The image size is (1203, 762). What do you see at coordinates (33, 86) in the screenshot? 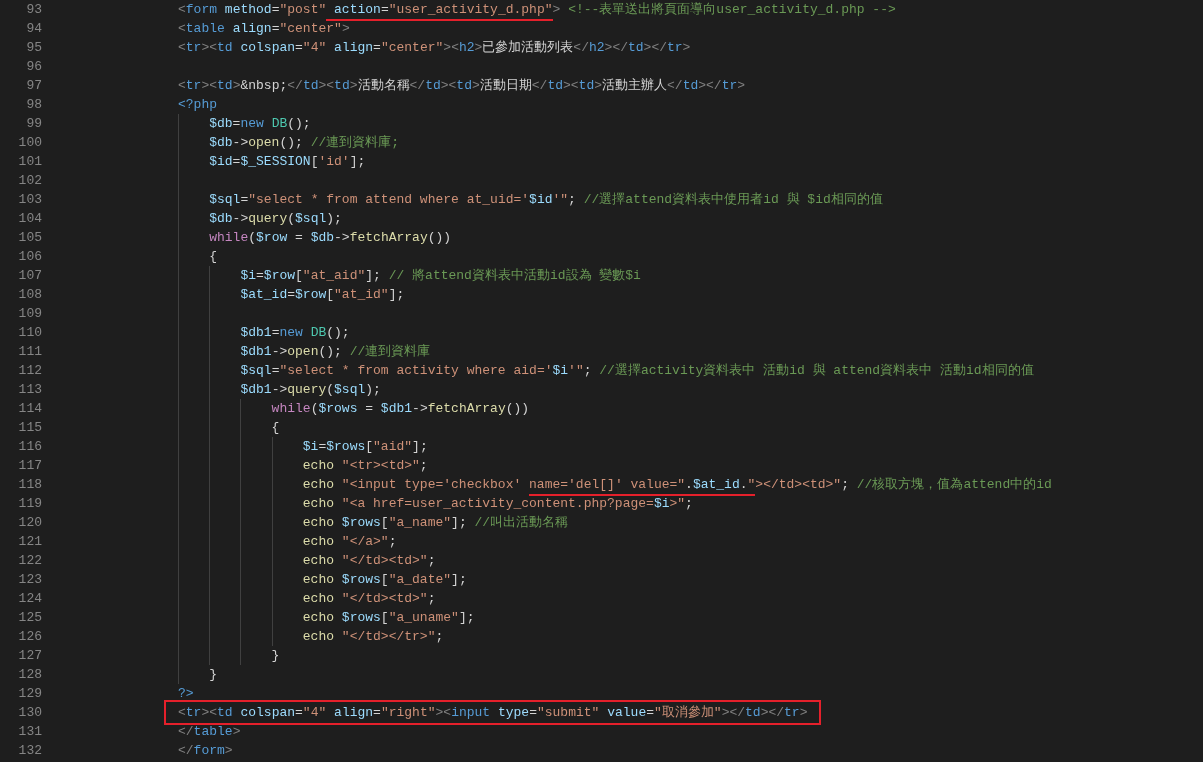
I see `line-number: 97` at bounding box center [33, 86].